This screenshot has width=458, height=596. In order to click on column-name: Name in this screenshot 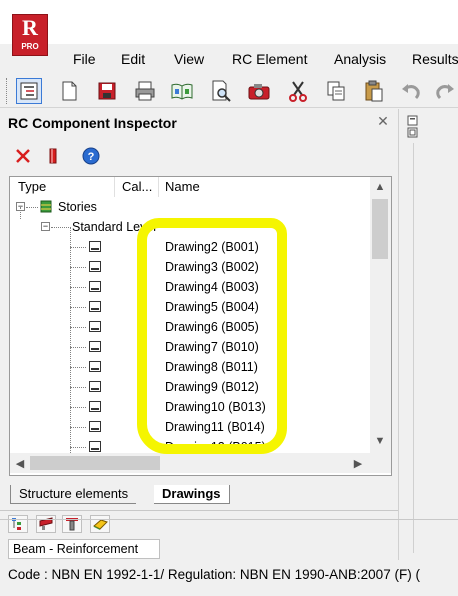, I will do `click(182, 186)`.